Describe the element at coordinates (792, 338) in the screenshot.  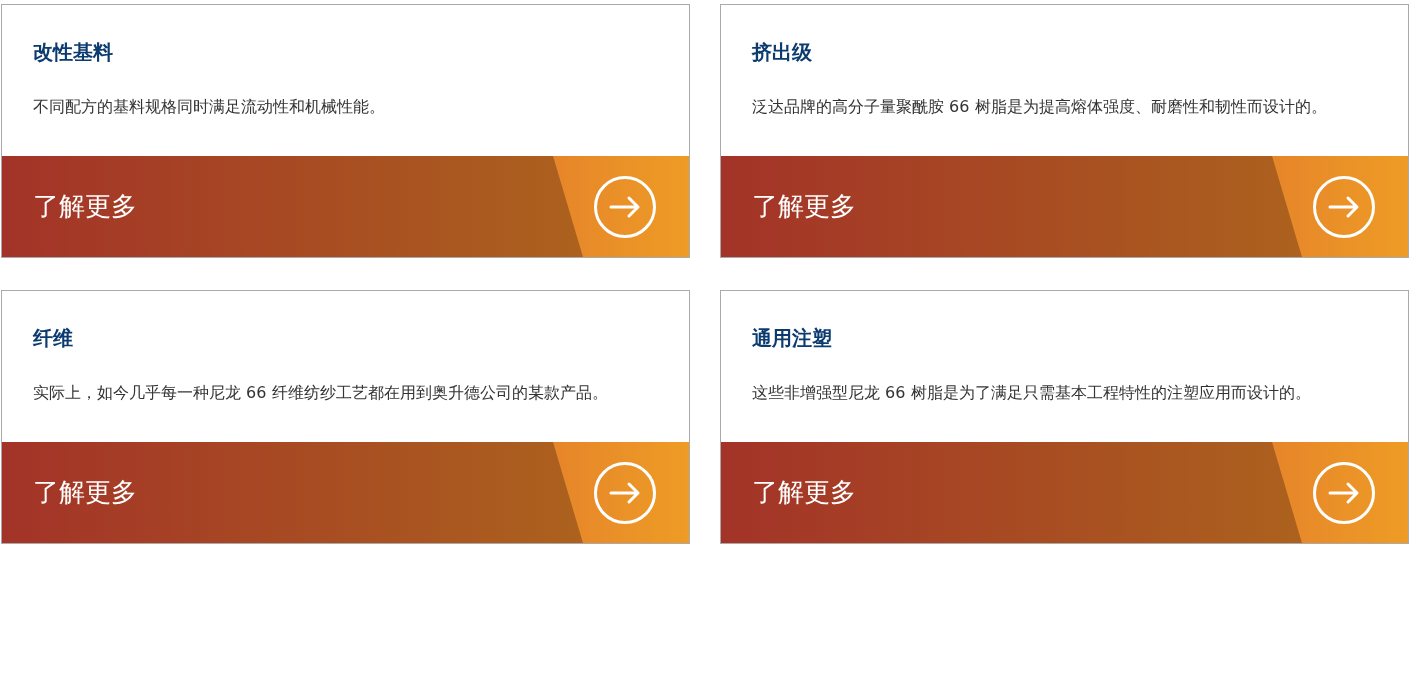
I see `card-title: 通用注塑` at that location.